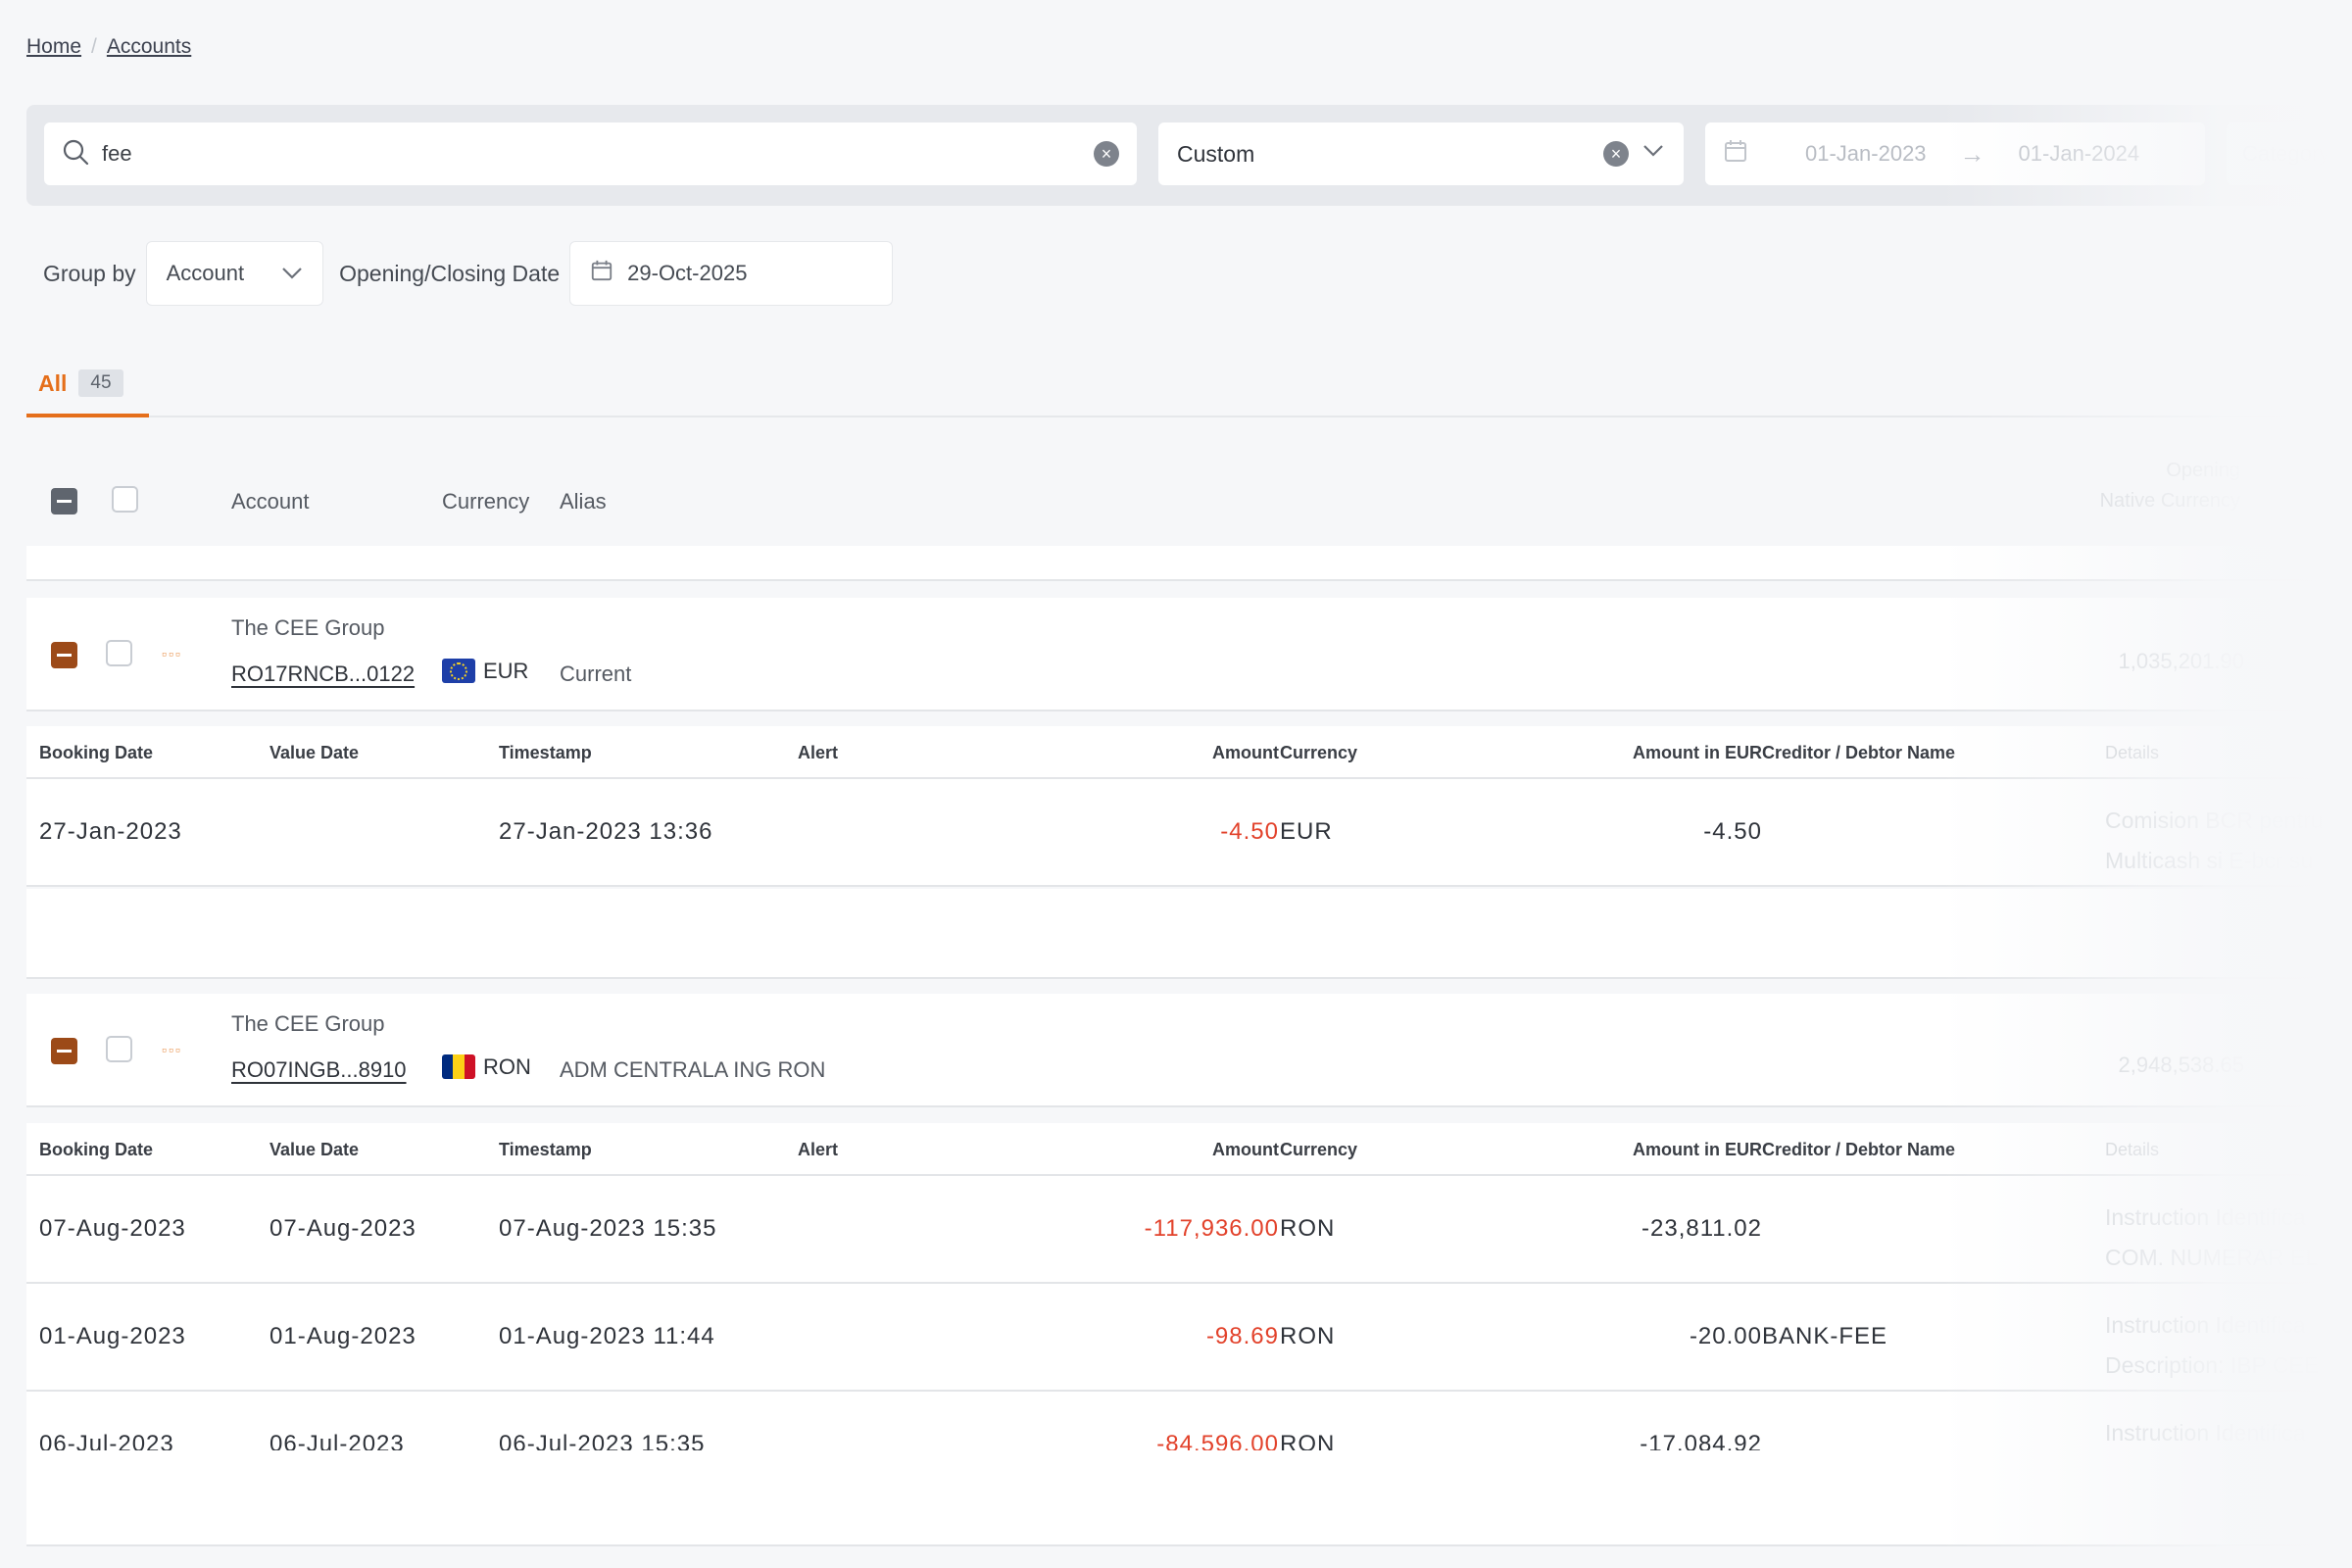 Image resolution: width=2352 pixels, height=1568 pixels. I want to click on amount: -117,936.00, so click(1211, 1228).